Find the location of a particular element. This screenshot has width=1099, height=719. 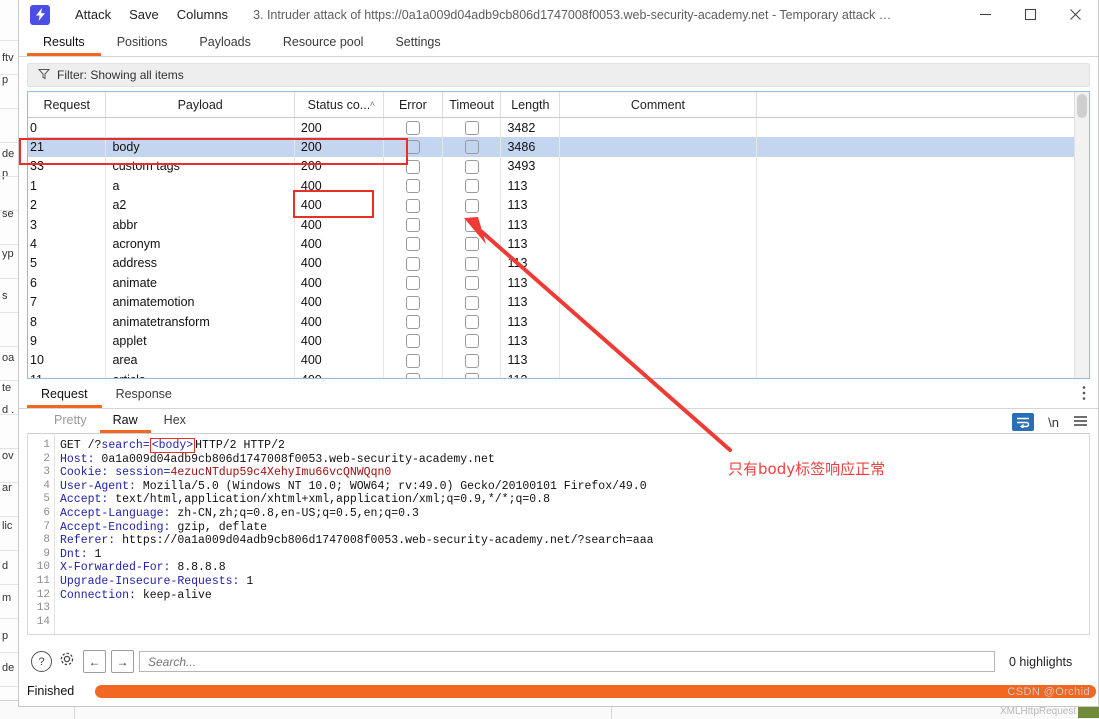

results-scrollbar-thumb is located at coordinates (1082, 106).